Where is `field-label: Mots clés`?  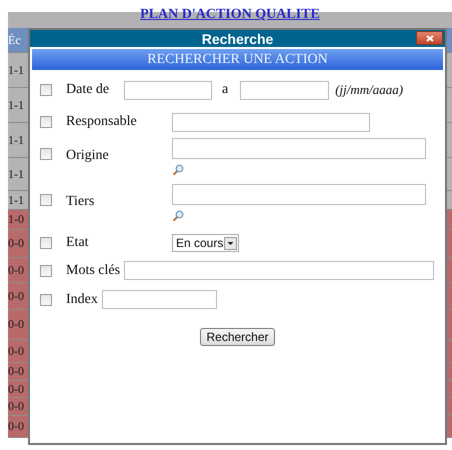 field-label: Mots clés is located at coordinates (93, 270).